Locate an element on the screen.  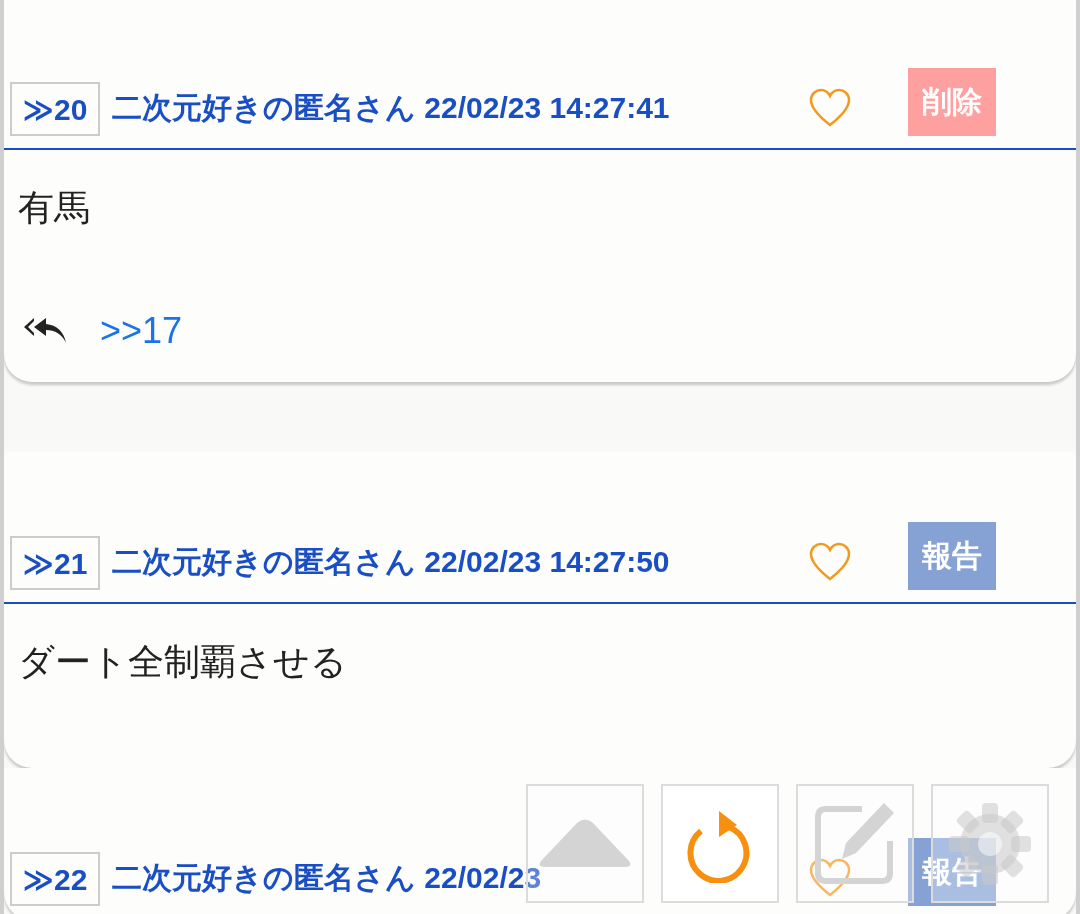
post-number: ≫22 is located at coordinates (55, 879).